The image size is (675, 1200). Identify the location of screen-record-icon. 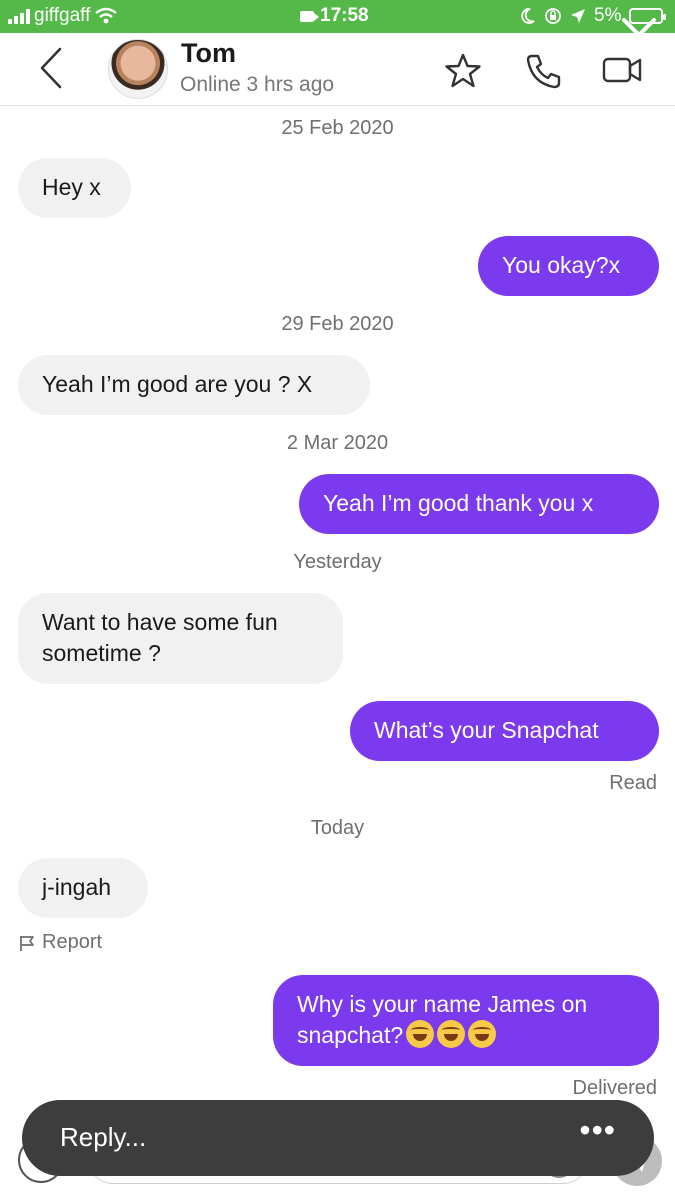
(309, 16).